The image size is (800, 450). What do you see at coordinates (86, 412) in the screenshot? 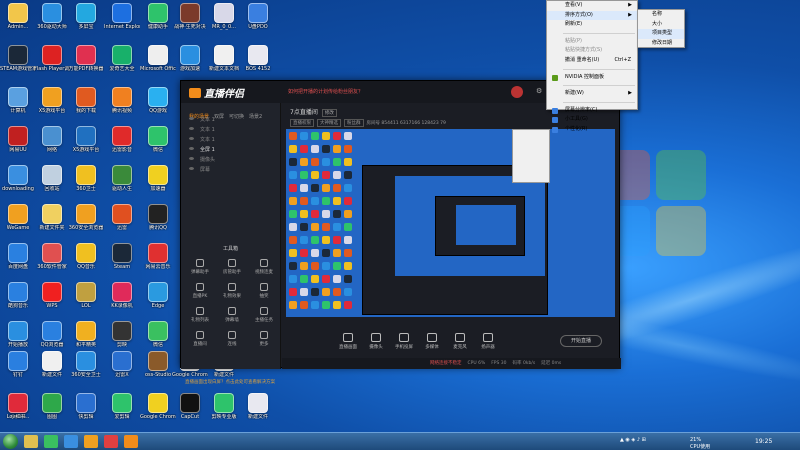
I see `desktop-icon: 快剪辑` at bounding box center [86, 412].